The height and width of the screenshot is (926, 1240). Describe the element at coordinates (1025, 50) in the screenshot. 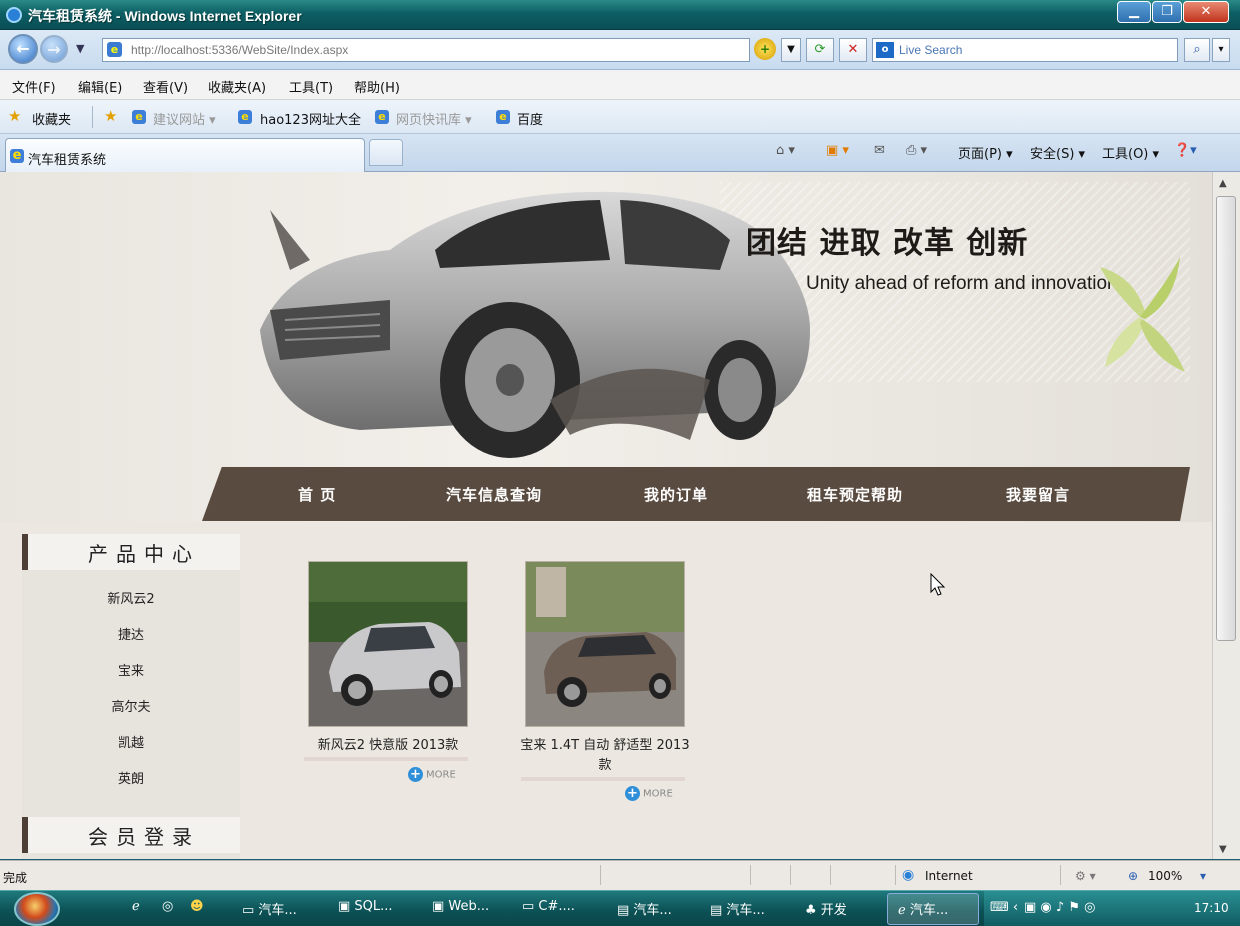

I see `search-field: o Live Search` at that location.